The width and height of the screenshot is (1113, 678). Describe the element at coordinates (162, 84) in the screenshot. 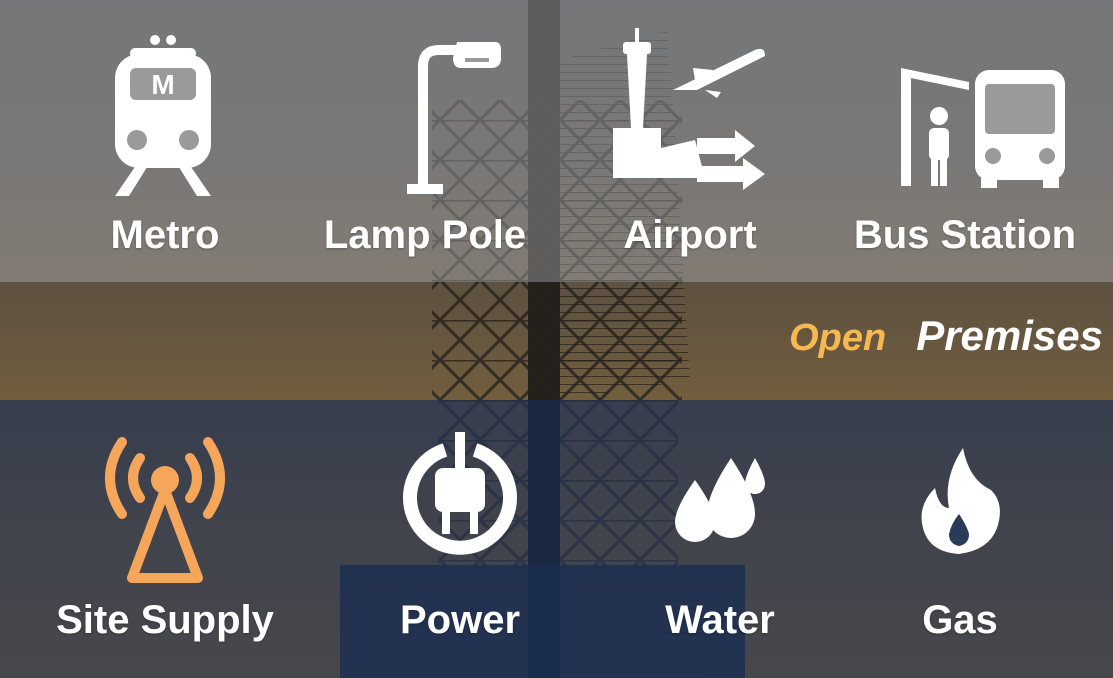

I see `svg-text: M` at that location.